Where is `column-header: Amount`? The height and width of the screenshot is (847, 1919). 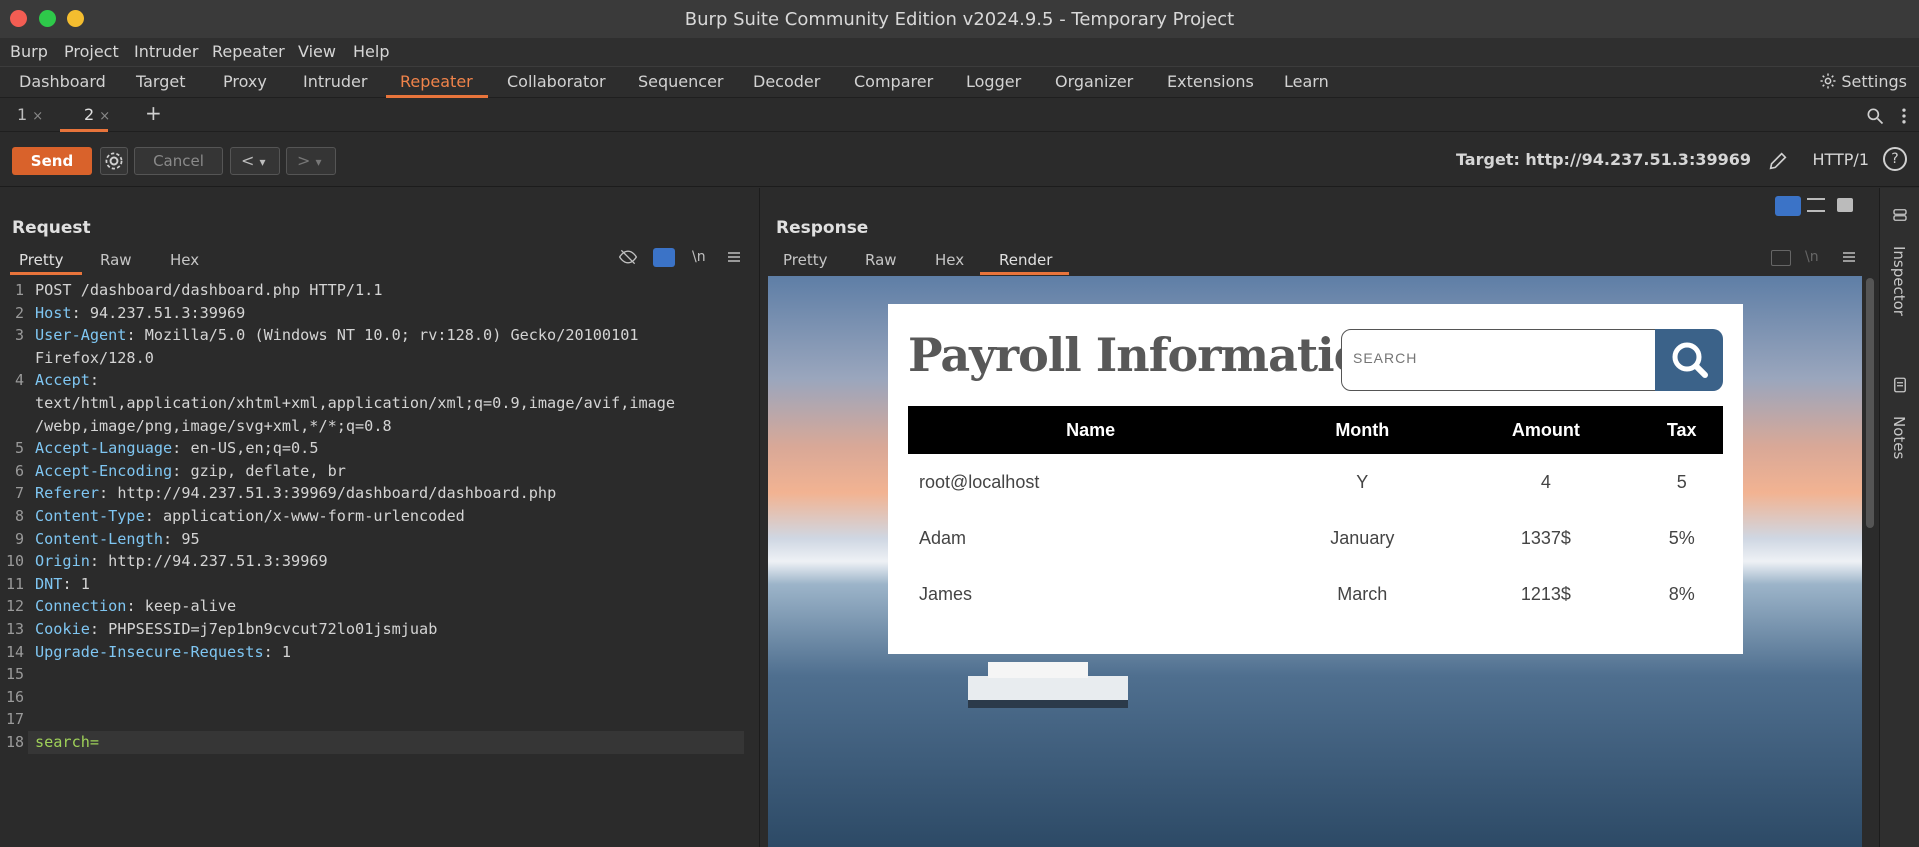 column-header: Amount is located at coordinates (1546, 430).